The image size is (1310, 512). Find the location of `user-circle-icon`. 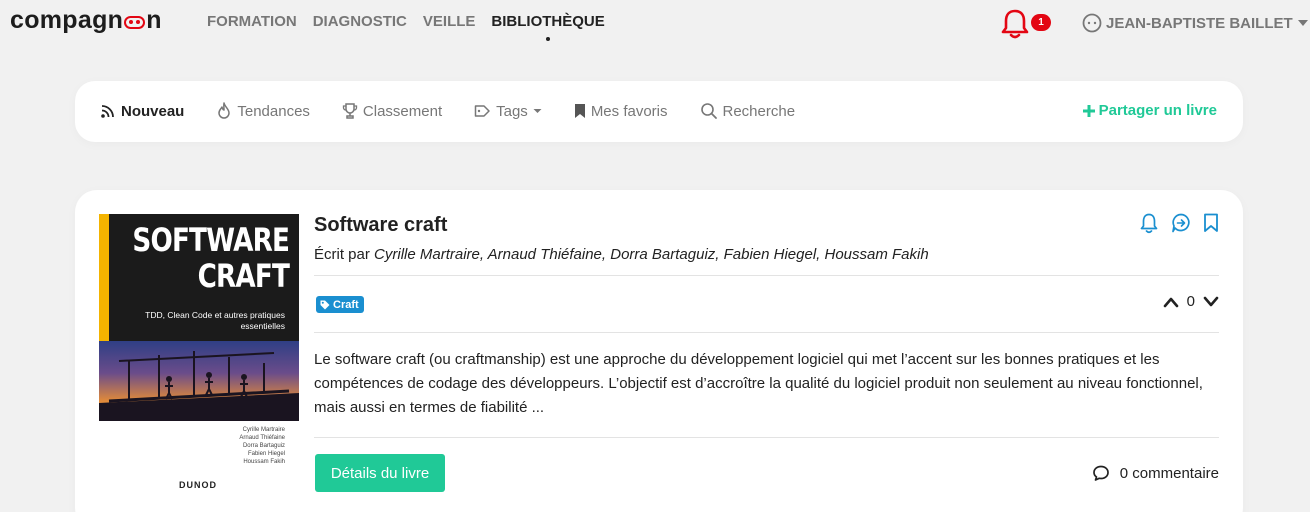

user-circle-icon is located at coordinates (1092, 23).